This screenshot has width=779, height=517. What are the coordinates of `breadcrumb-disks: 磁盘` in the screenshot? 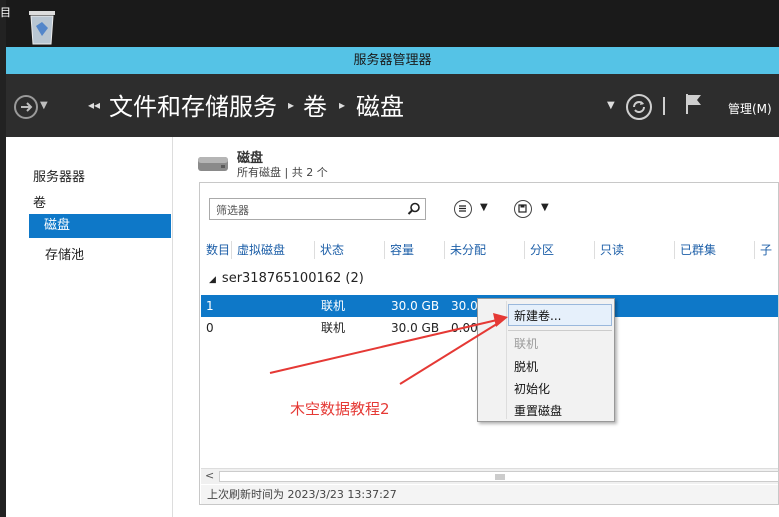 It's located at (380, 107).